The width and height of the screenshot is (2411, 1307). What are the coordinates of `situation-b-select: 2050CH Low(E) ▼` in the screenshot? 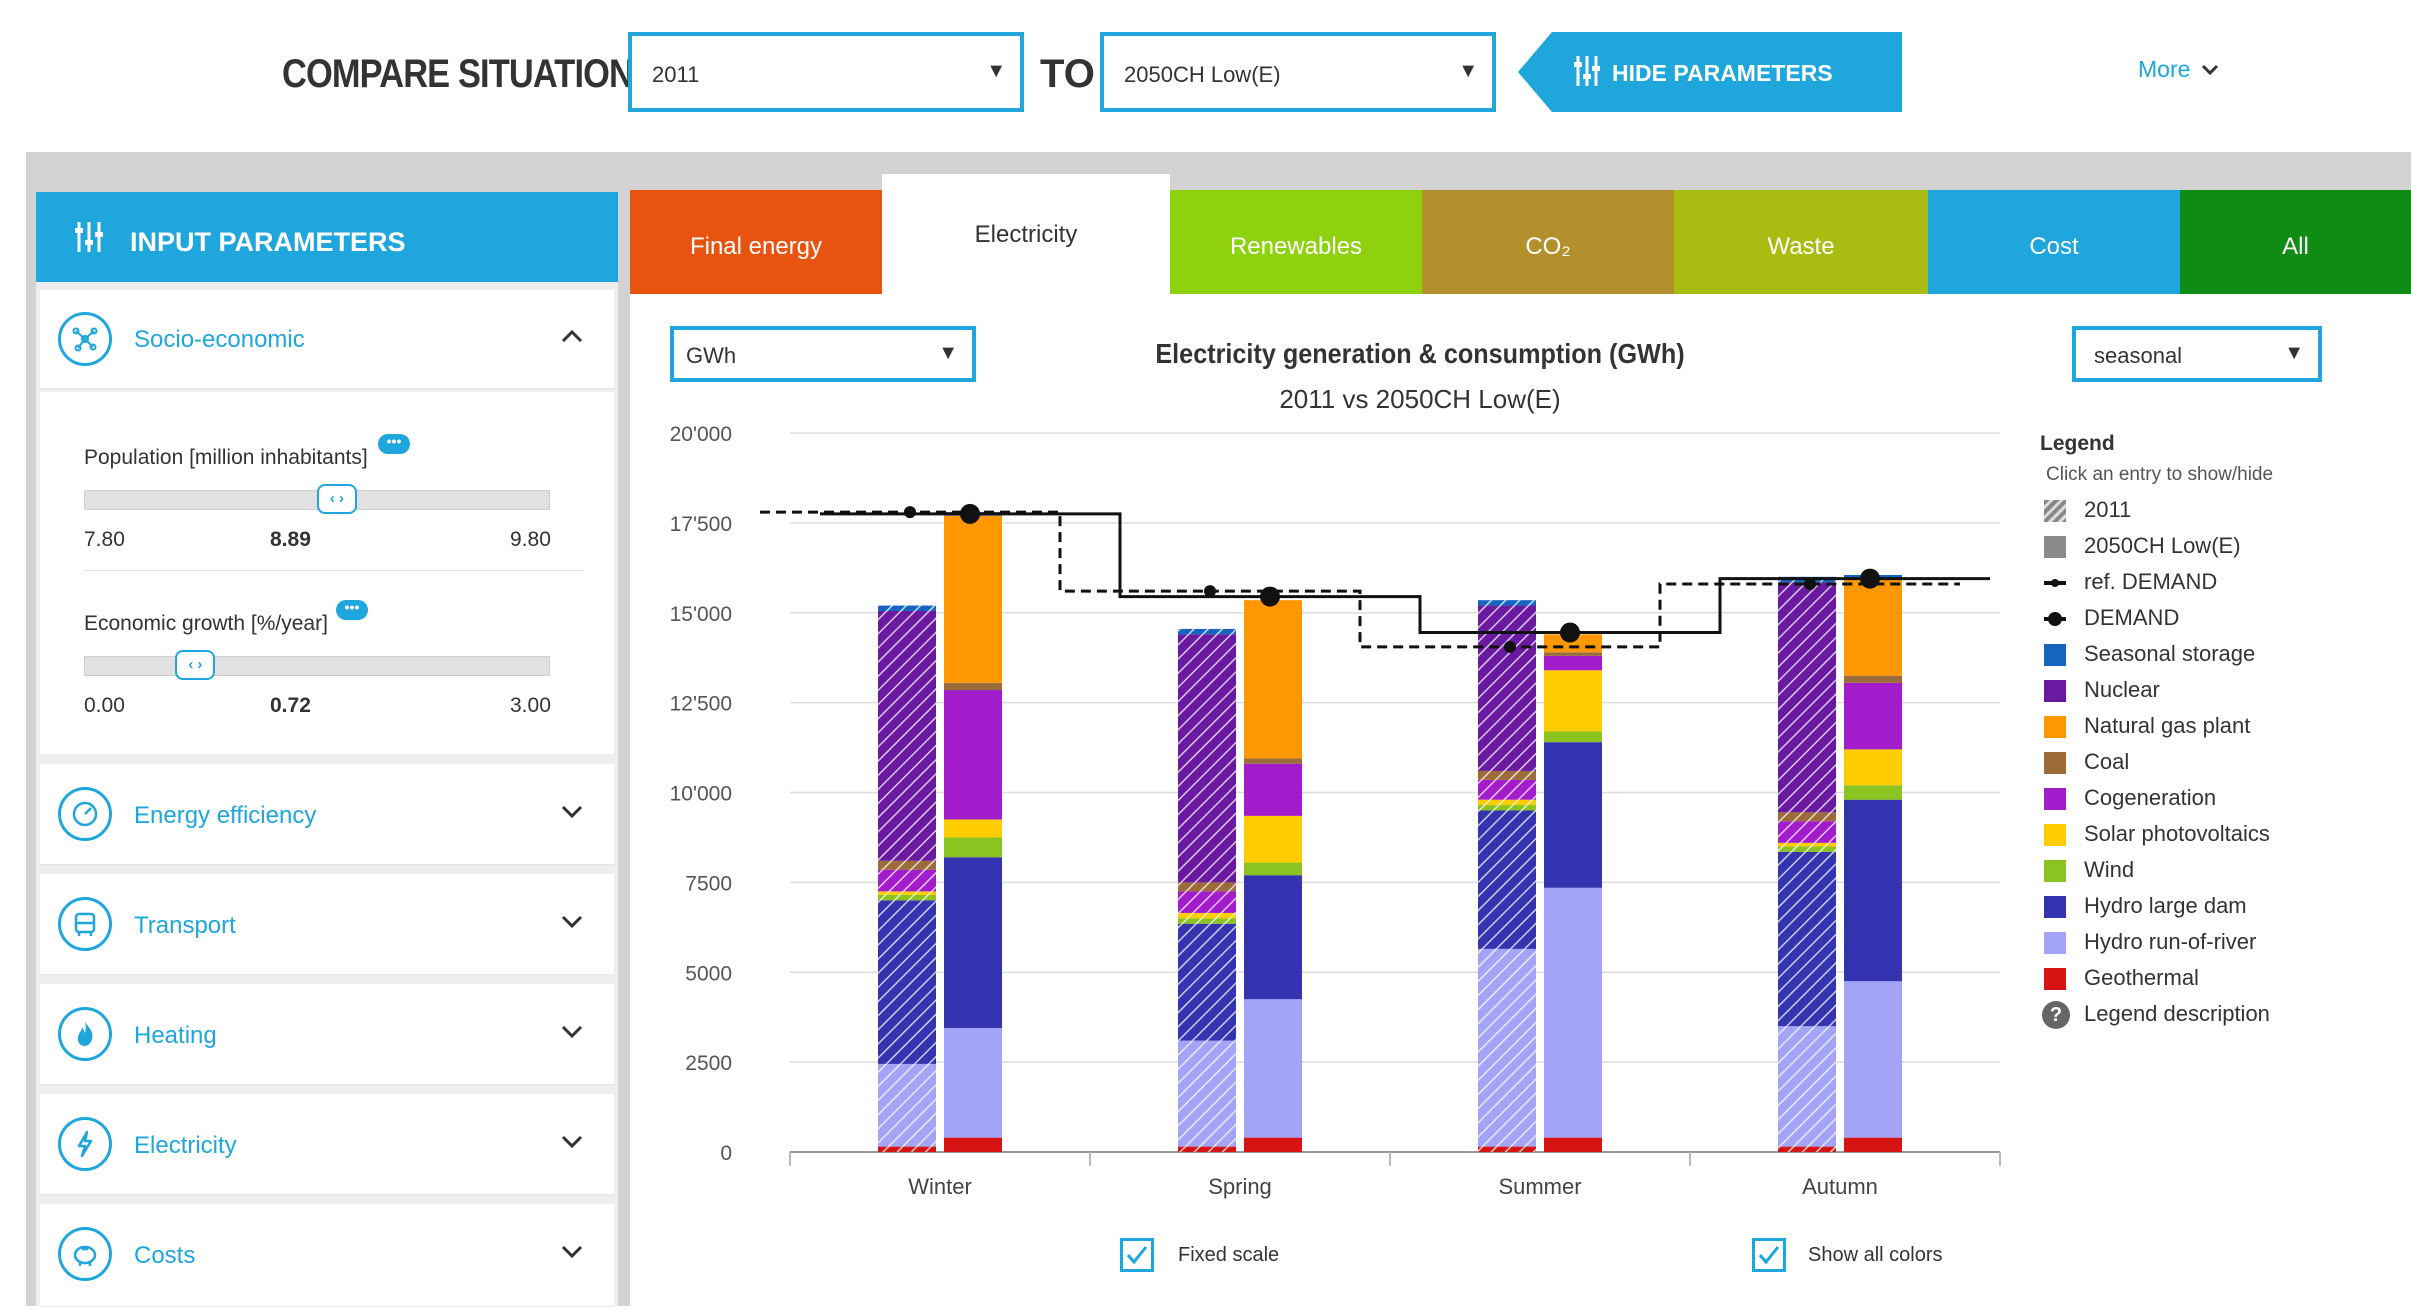 It's located at (1298, 72).